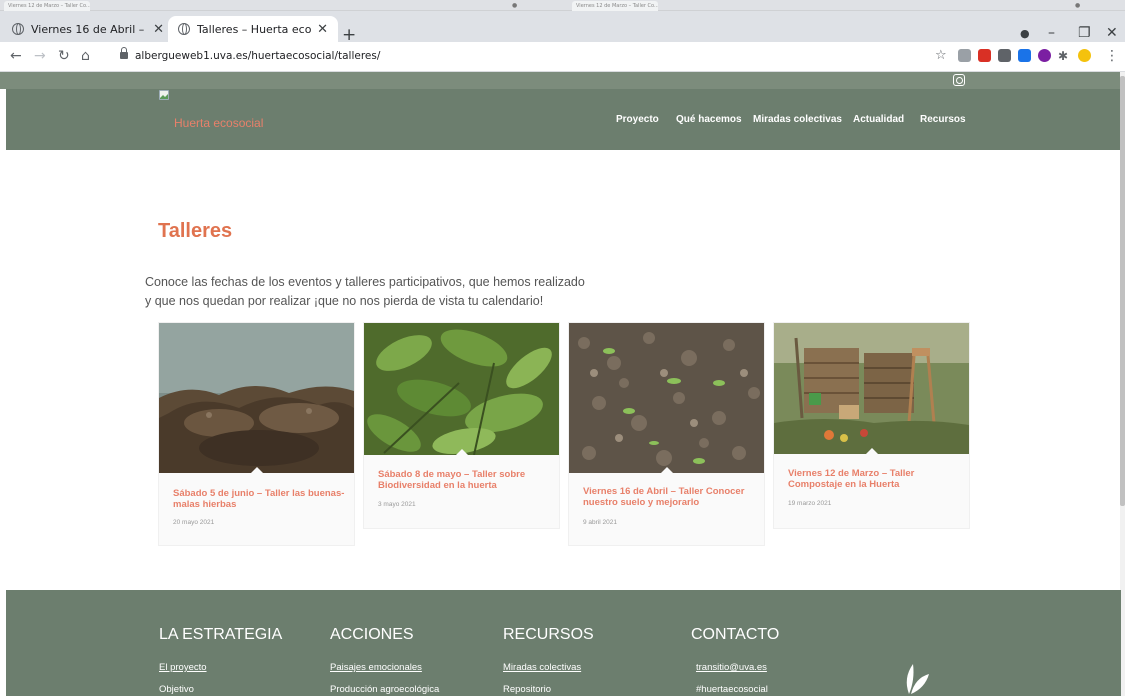 This screenshot has height=696, width=1125. Describe the element at coordinates (376, 667) in the screenshot. I see `footer-link: Paisajes emocionales` at that location.